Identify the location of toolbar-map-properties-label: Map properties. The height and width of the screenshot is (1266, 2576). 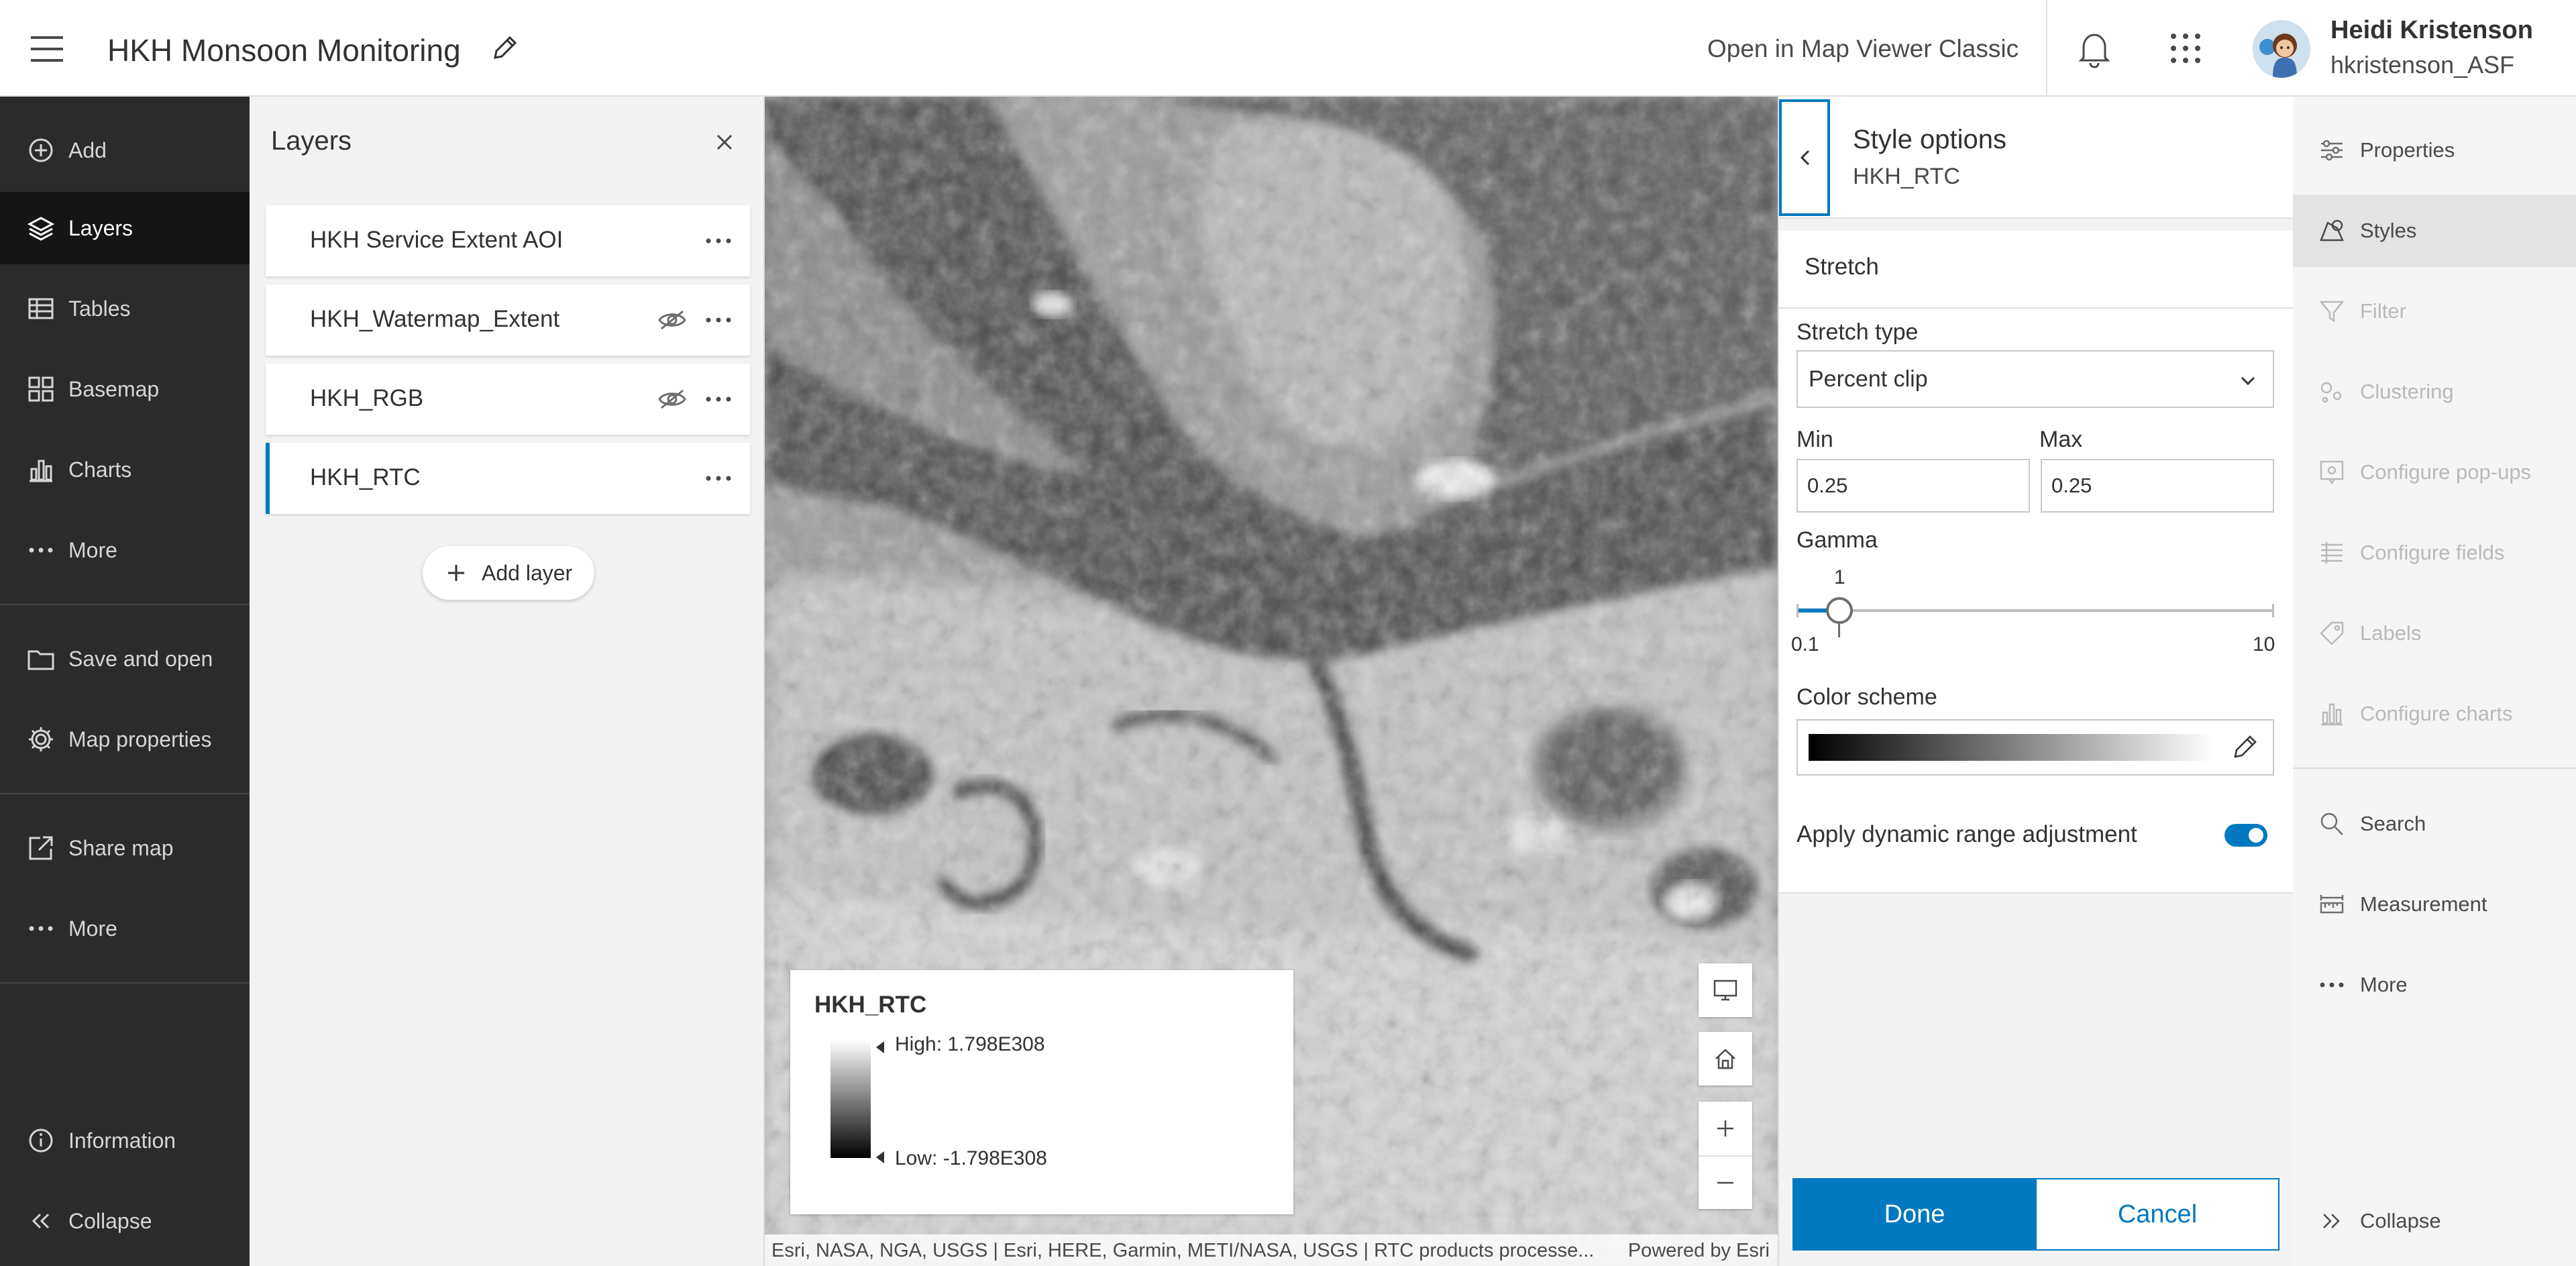
(140, 739).